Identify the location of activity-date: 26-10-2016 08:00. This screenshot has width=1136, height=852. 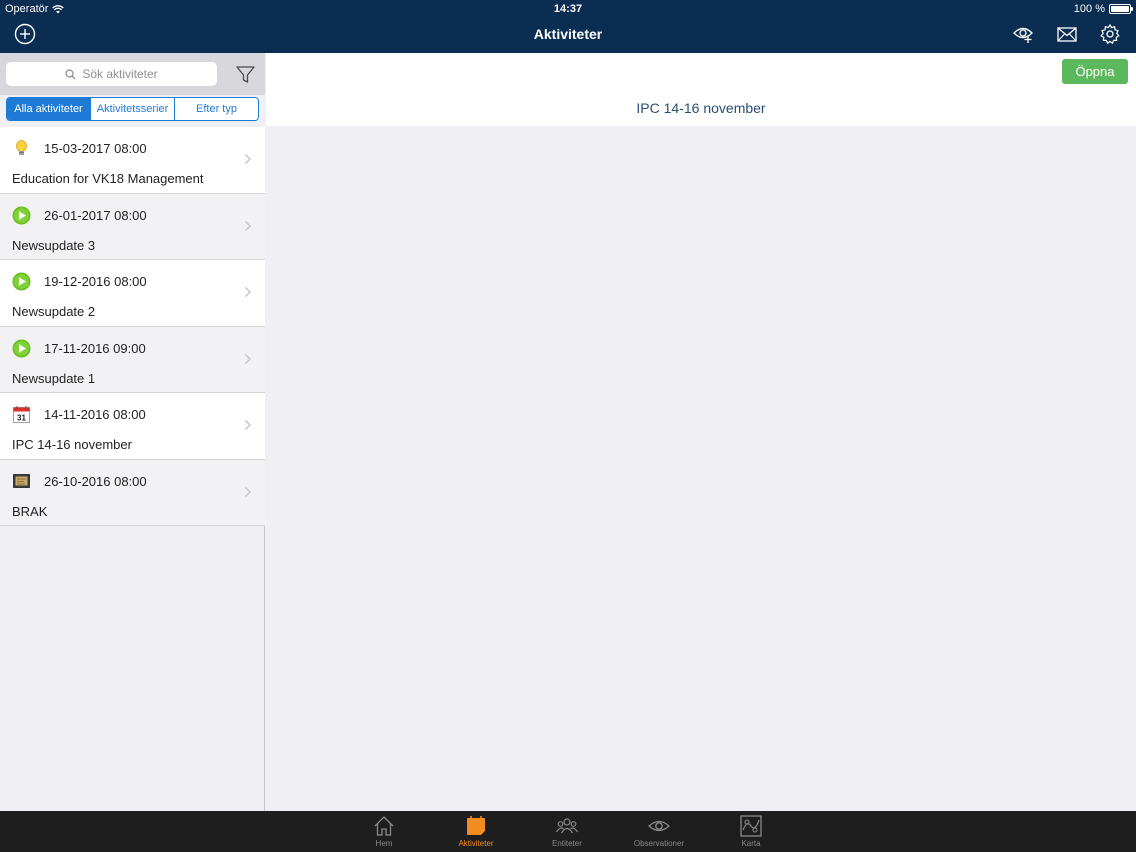
(95, 481).